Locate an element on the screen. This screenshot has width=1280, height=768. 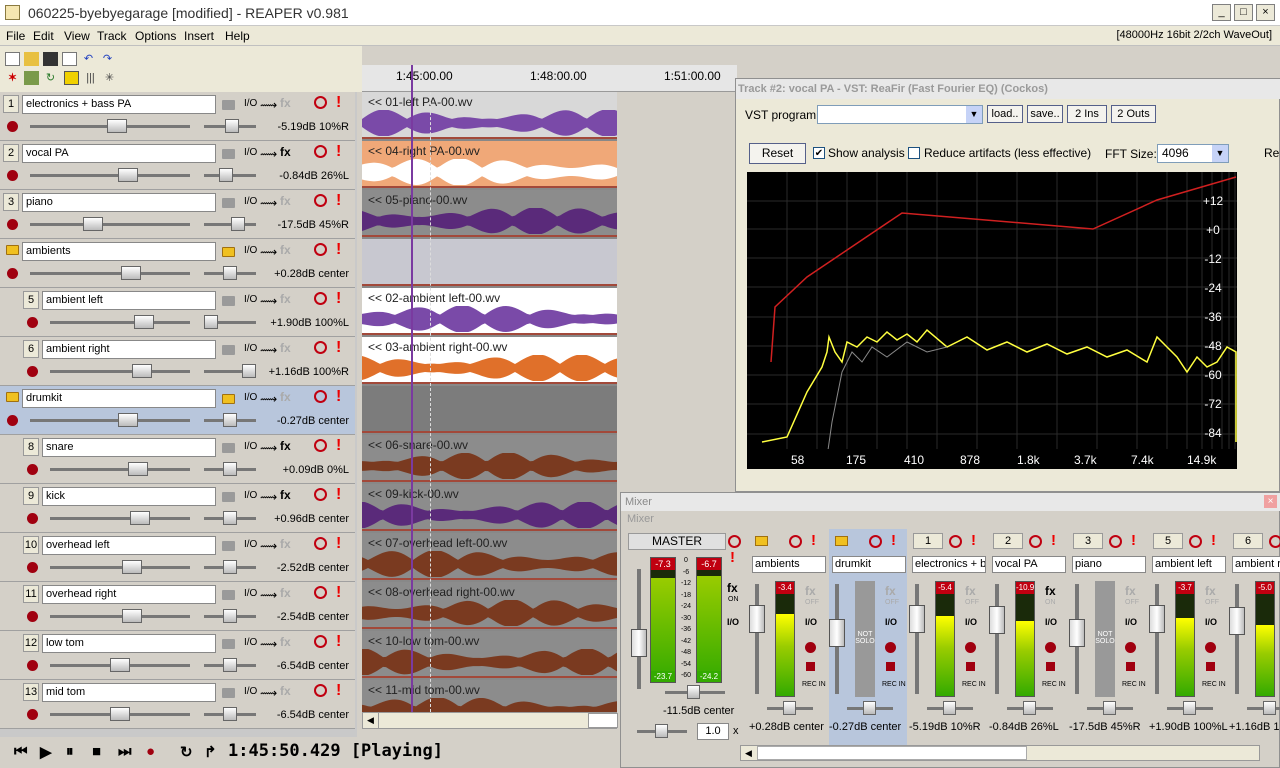
close-button: × is located at coordinates (1265, 12).